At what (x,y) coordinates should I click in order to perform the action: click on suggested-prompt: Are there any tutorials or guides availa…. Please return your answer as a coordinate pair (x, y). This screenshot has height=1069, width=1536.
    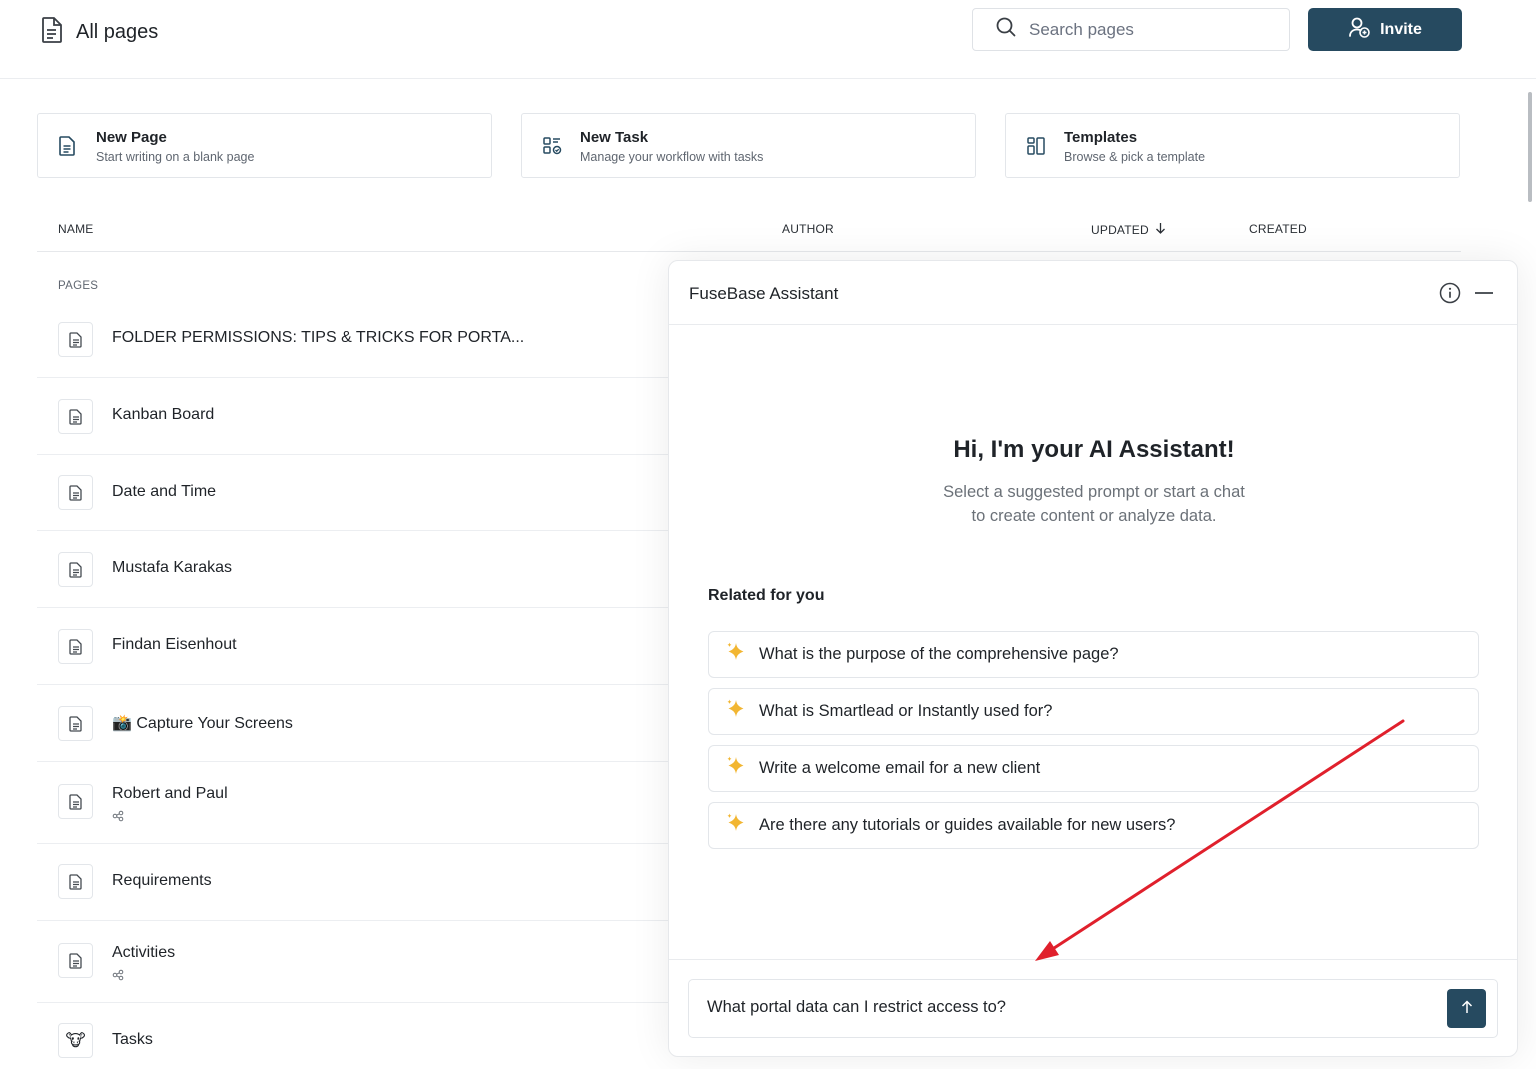
    Looking at the image, I should click on (1093, 825).